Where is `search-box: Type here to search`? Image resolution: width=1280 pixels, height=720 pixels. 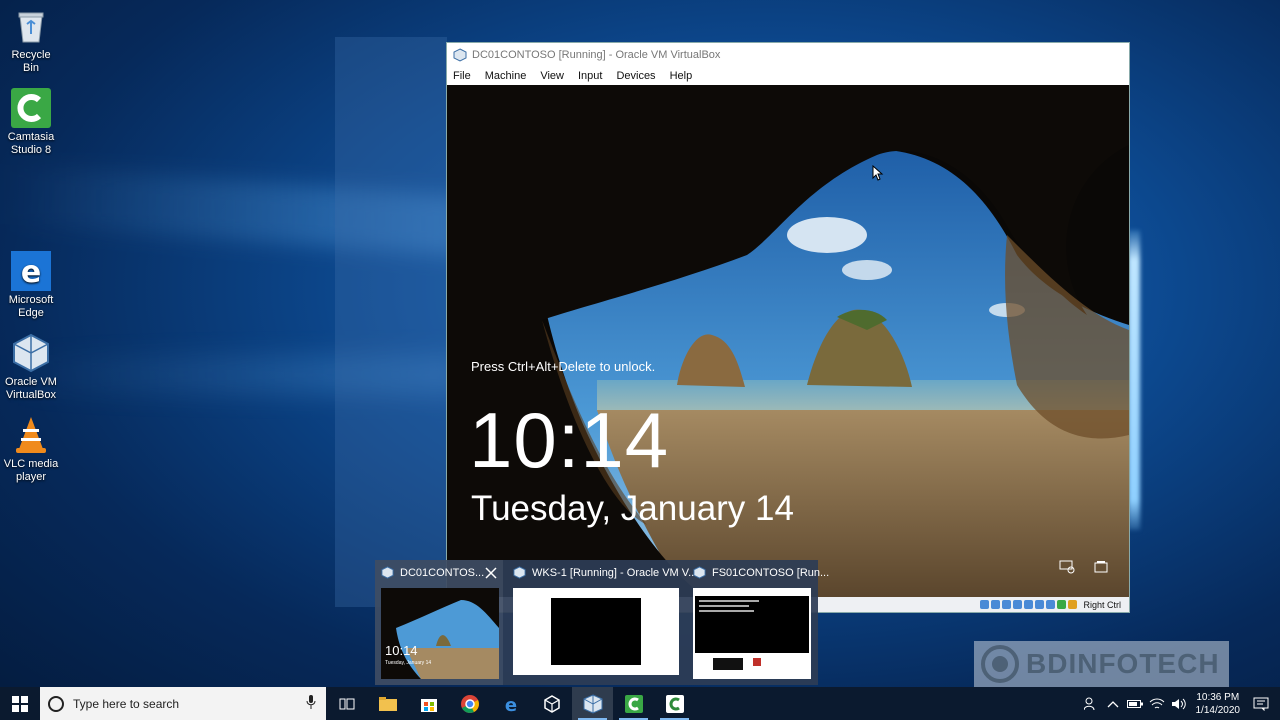
search-box: Type here to search is located at coordinates (183, 703).